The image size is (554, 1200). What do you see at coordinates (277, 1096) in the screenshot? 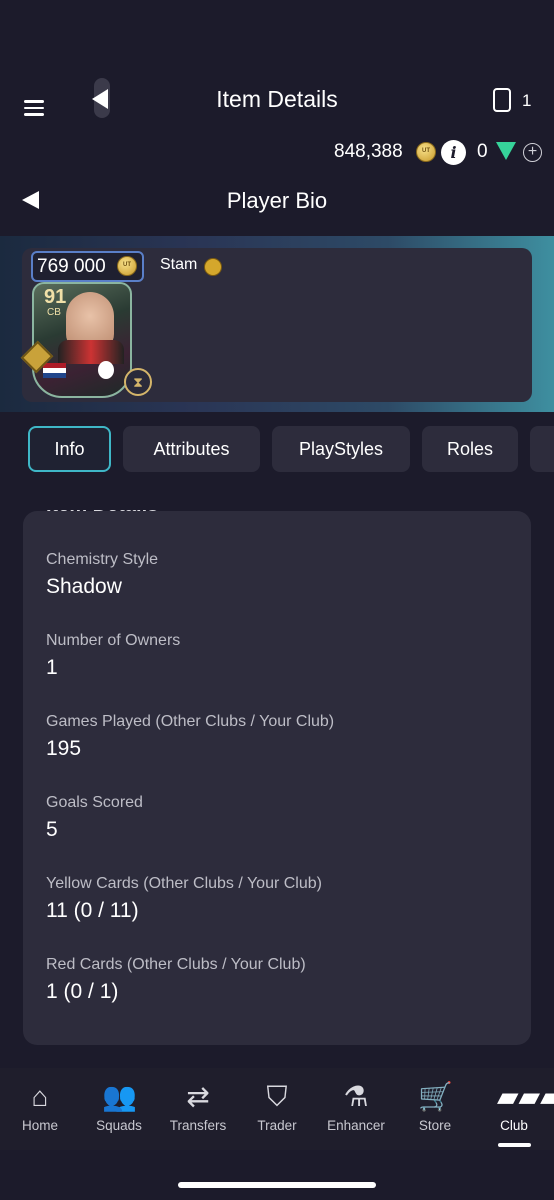
I see `trader-icon: ⛉` at bounding box center [277, 1096].